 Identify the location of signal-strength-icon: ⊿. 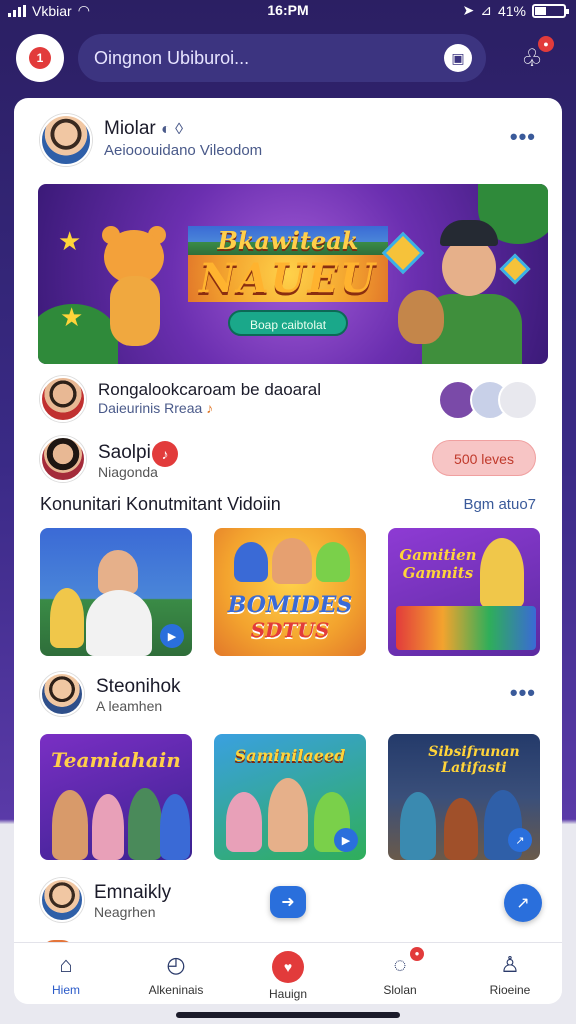
(486, 10).